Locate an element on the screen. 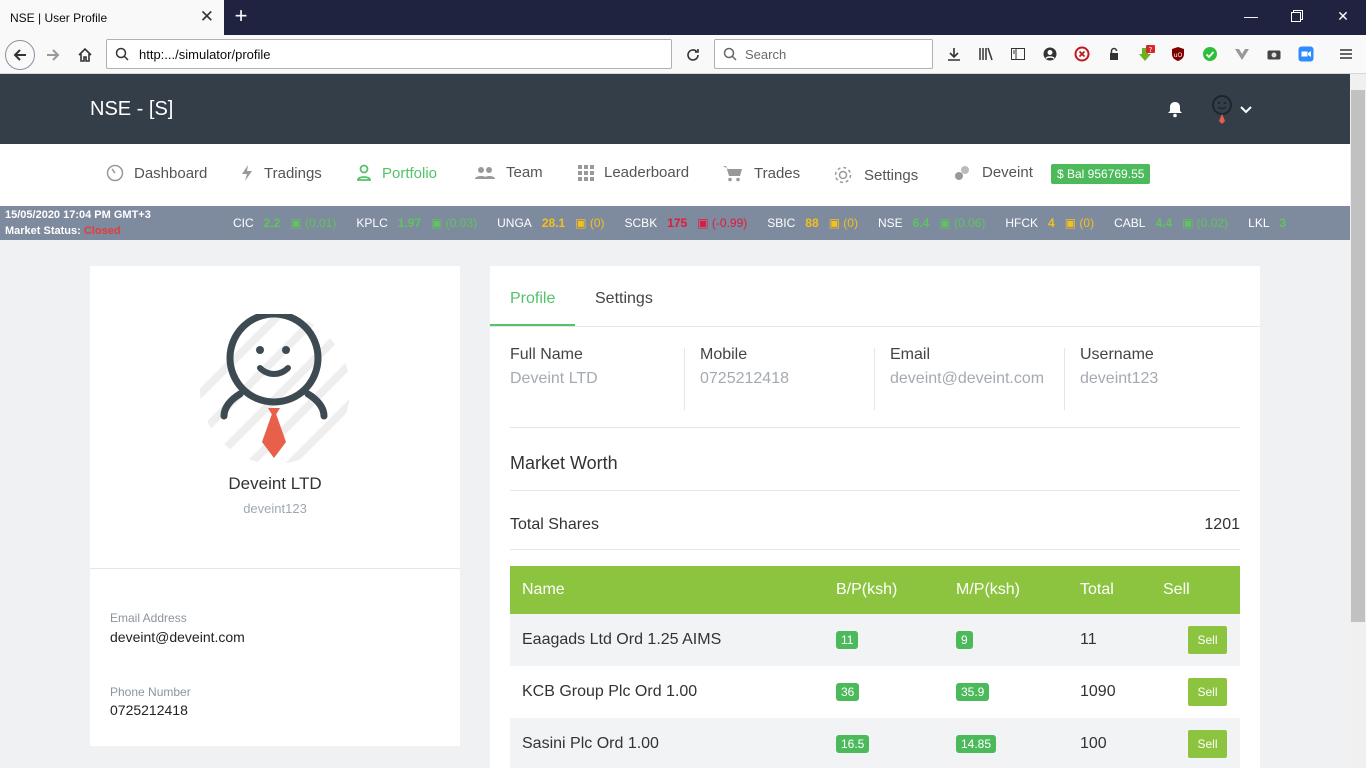 This screenshot has height=768, width=1366. ticker-change: ▣ (0.02) is located at coordinates (1205, 223).